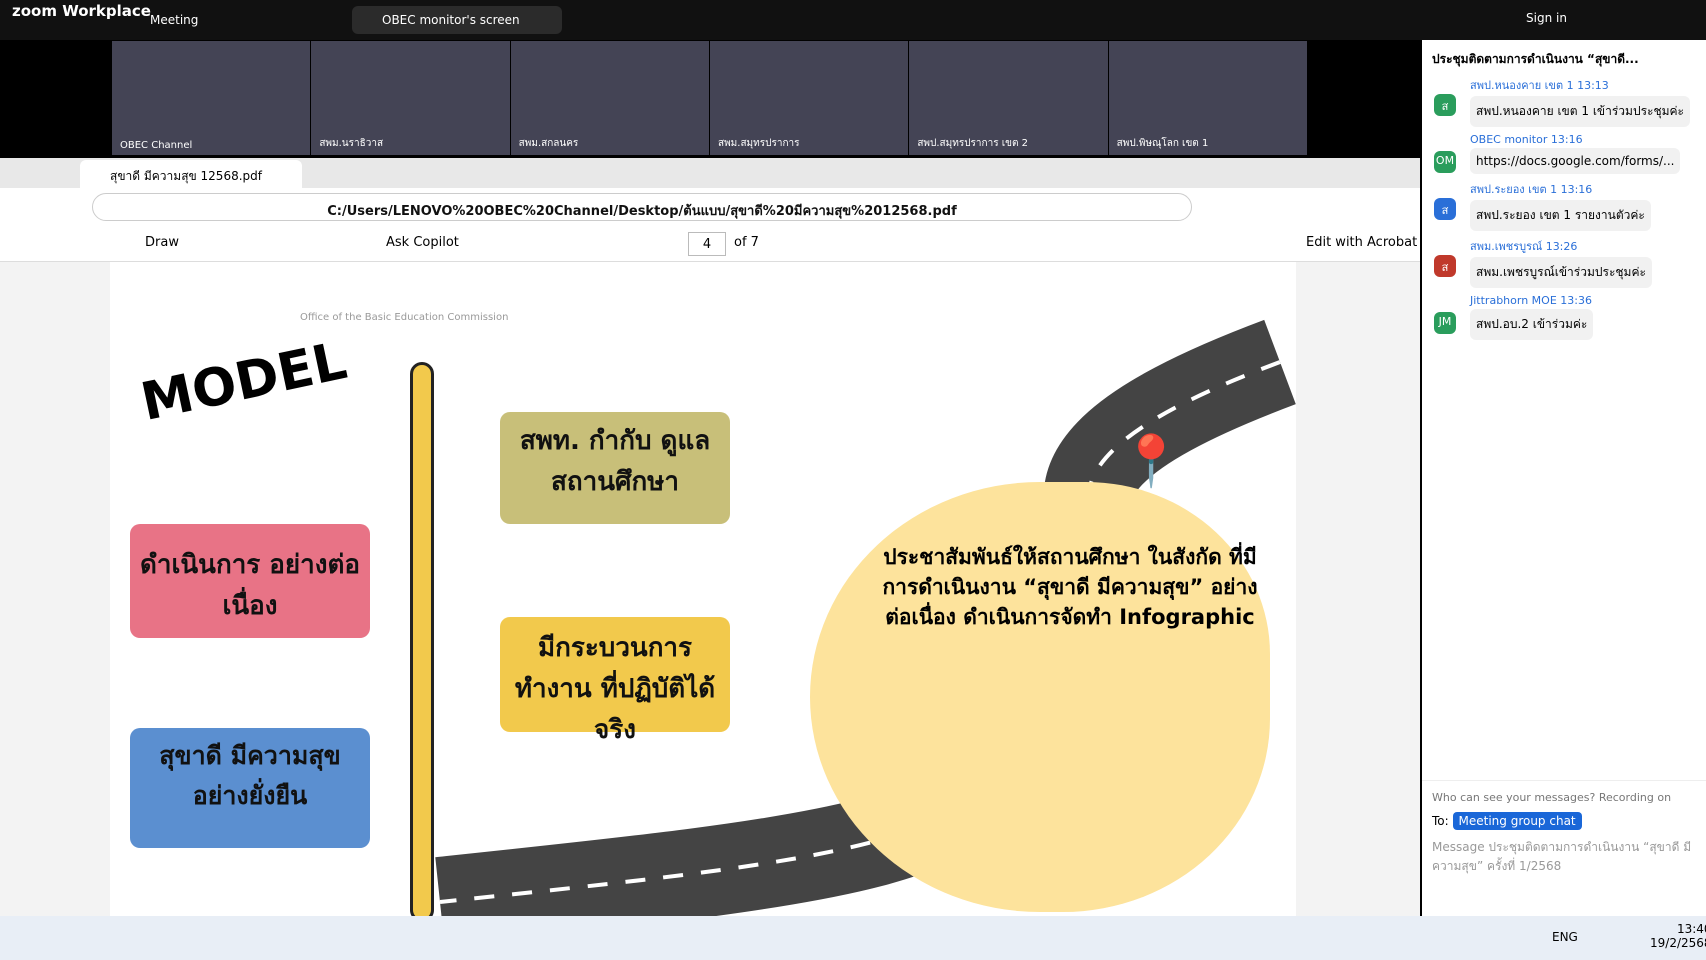 This screenshot has width=1706, height=960. Describe the element at coordinates (1552, 797) in the screenshot. I see `privacy-note: Who can see your messages? Recording on` at that location.